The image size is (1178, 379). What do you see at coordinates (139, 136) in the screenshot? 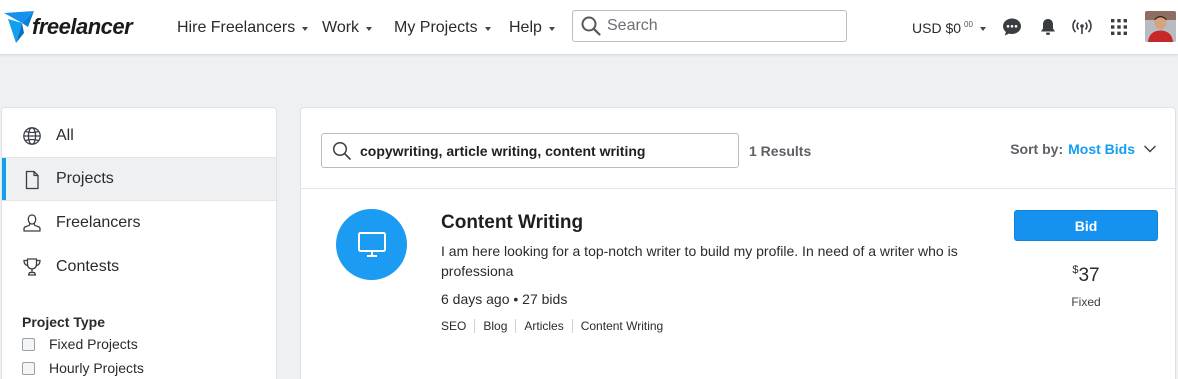
I see `sidebar-item-all: All` at bounding box center [139, 136].